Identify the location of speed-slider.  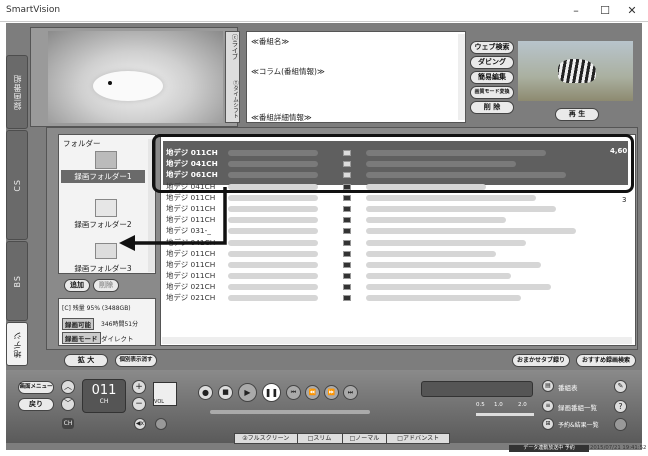
(505, 414).